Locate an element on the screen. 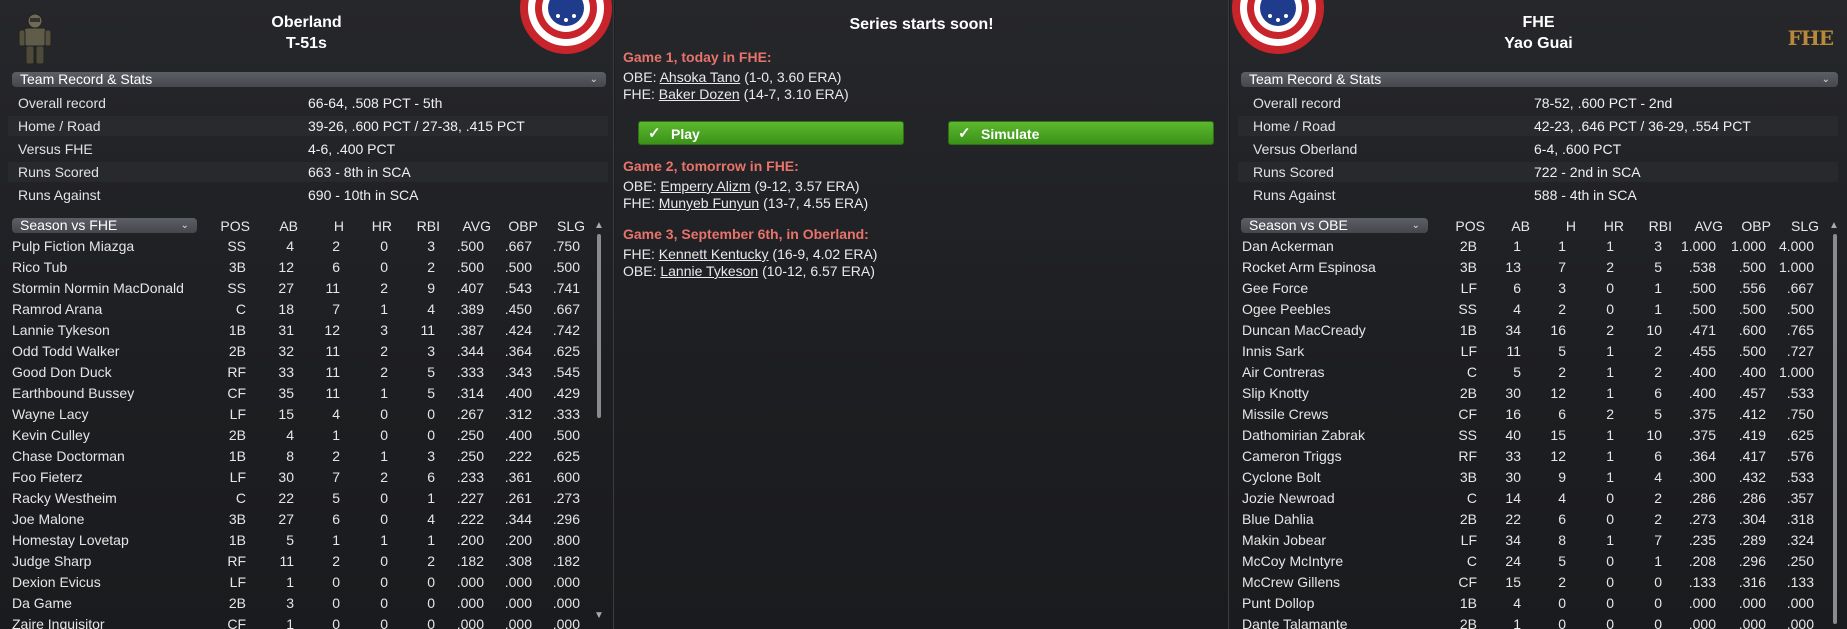  player-name: Da Game is located at coordinates (42, 603).